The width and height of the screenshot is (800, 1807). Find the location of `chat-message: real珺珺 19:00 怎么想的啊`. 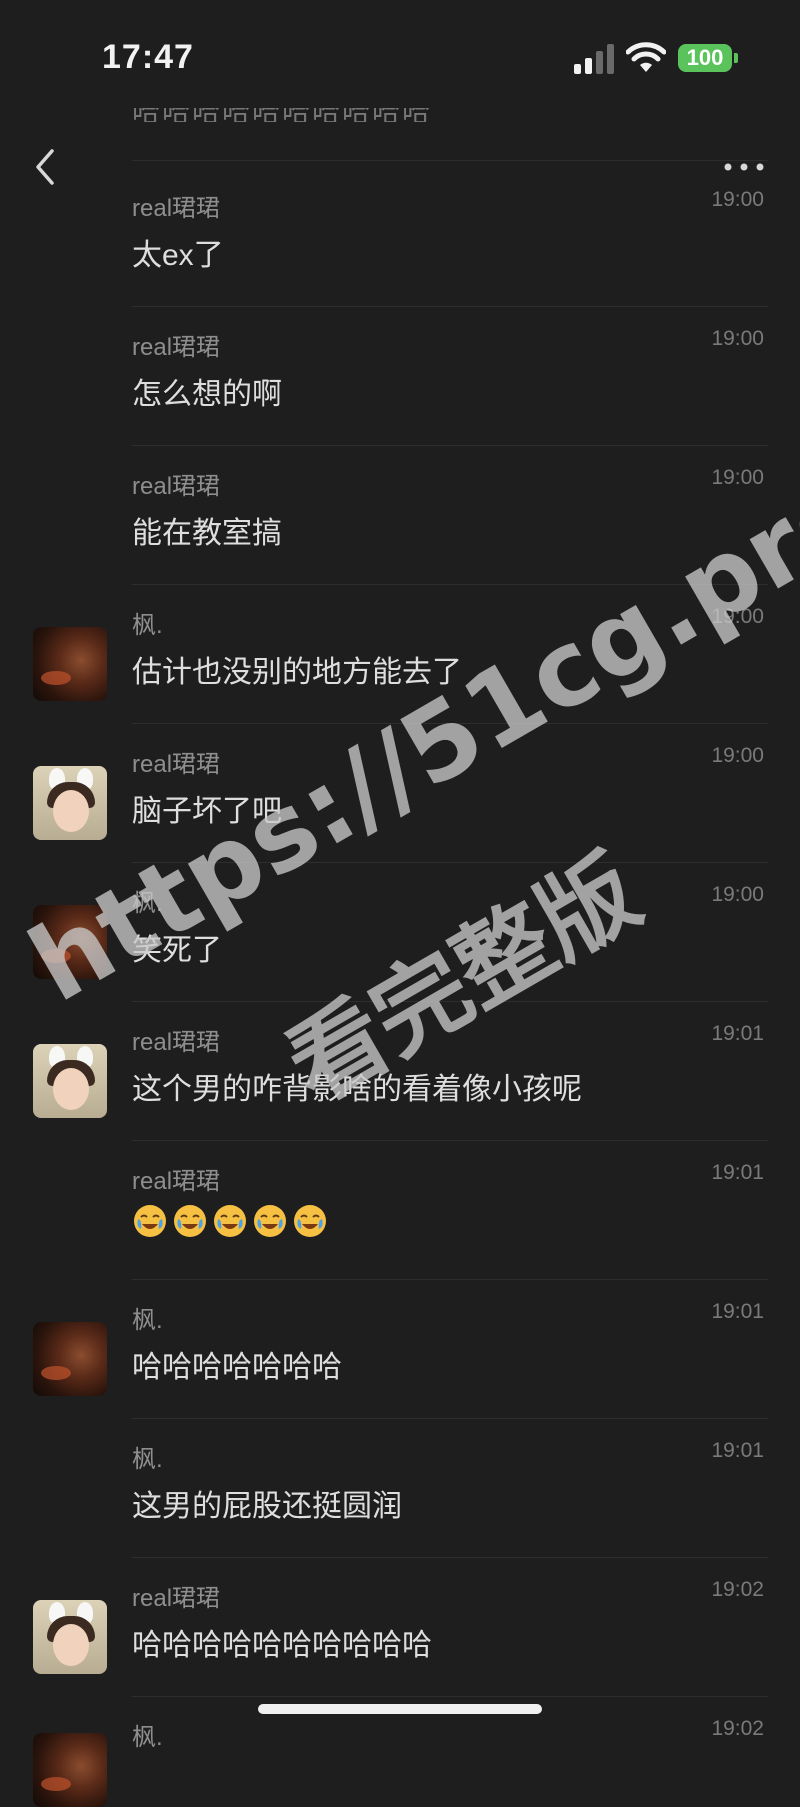

chat-message: real珺珺 19:00 怎么想的啊 is located at coordinates (400, 376).